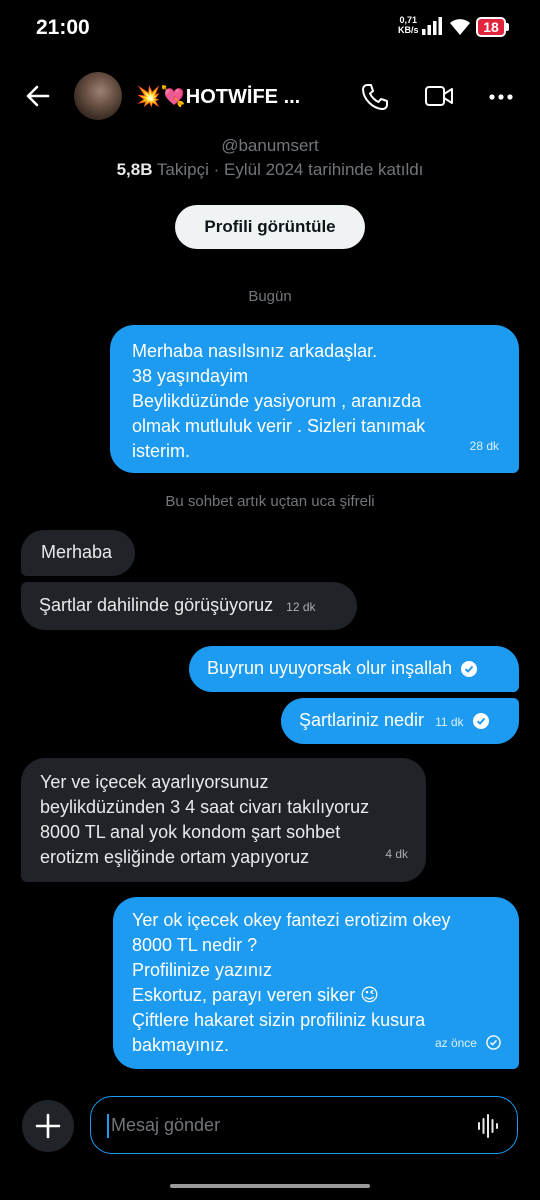 Image resolution: width=540 pixels, height=1200 pixels. Describe the element at coordinates (375, 97) in the screenshot. I see `phone-icon` at that location.